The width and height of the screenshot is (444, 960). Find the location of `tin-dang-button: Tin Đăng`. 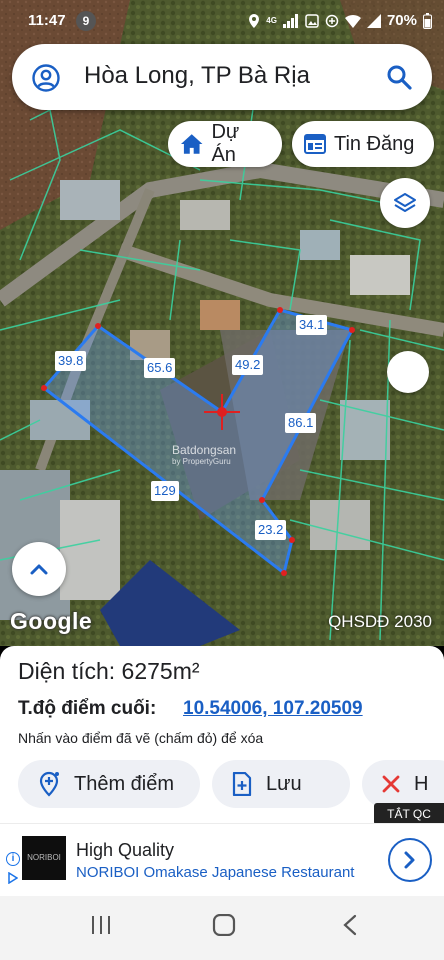

tin-dang-button: Tin Đăng is located at coordinates (363, 144).